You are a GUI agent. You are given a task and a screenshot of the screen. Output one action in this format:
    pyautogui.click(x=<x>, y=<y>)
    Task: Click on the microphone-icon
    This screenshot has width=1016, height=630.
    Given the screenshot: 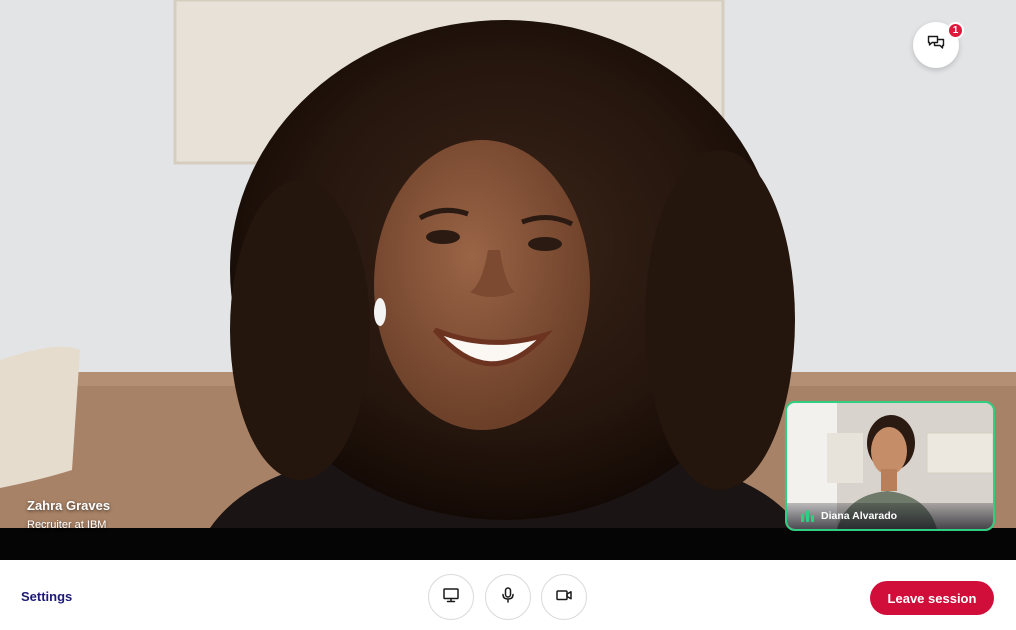 What is the action you would take?
    pyautogui.click(x=508, y=597)
    